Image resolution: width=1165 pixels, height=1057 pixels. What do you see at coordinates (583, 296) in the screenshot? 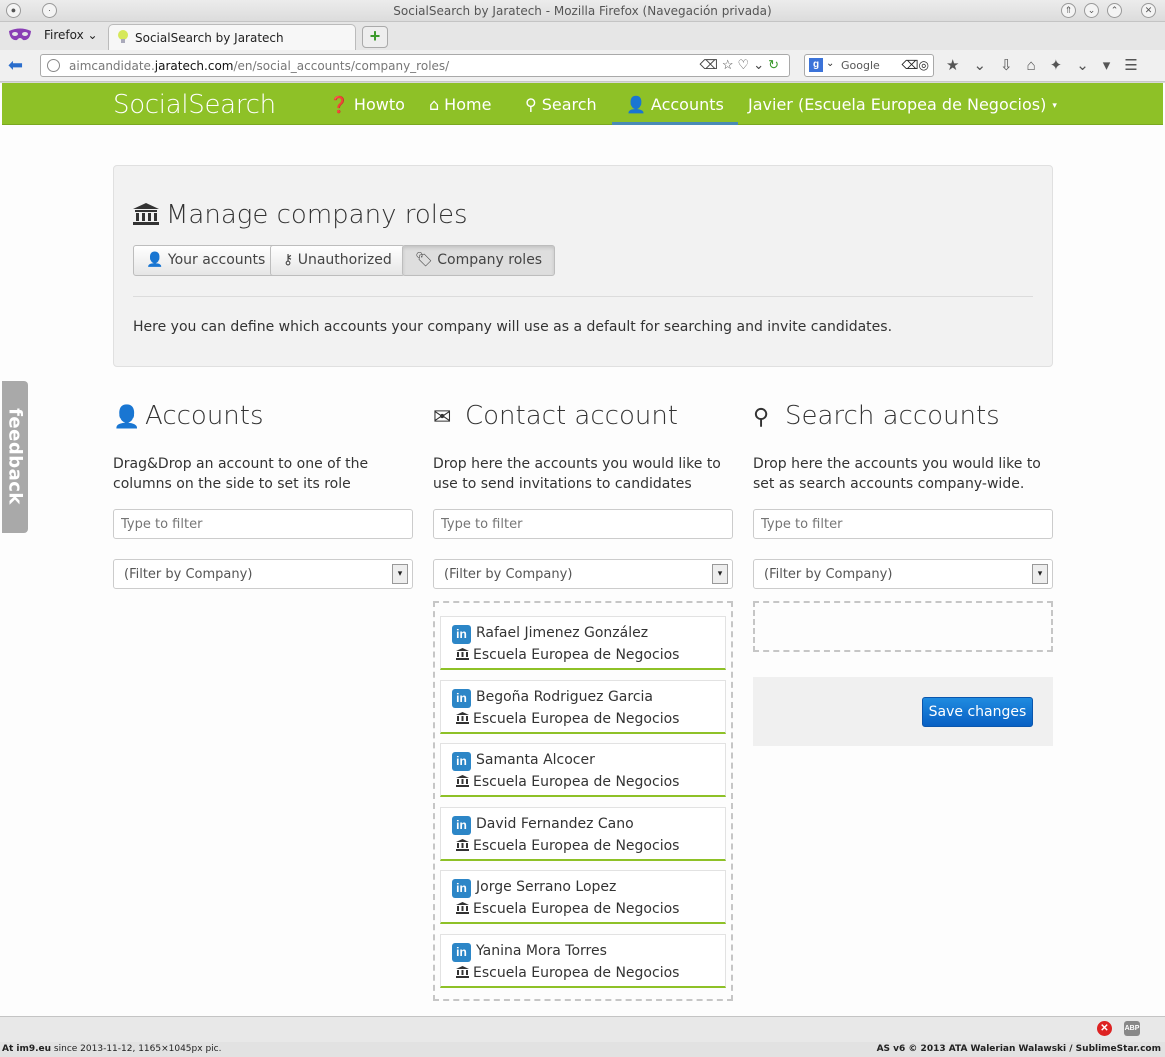
I see `panel-divider` at bounding box center [583, 296].